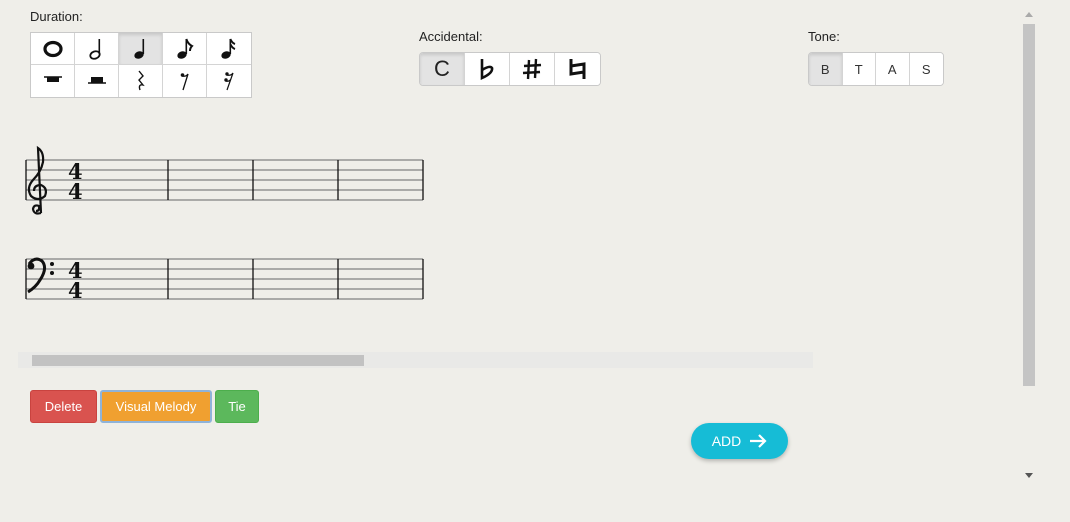 The image size is (1070, 522). I want to click on whole-note-icon, so click(52, 48).